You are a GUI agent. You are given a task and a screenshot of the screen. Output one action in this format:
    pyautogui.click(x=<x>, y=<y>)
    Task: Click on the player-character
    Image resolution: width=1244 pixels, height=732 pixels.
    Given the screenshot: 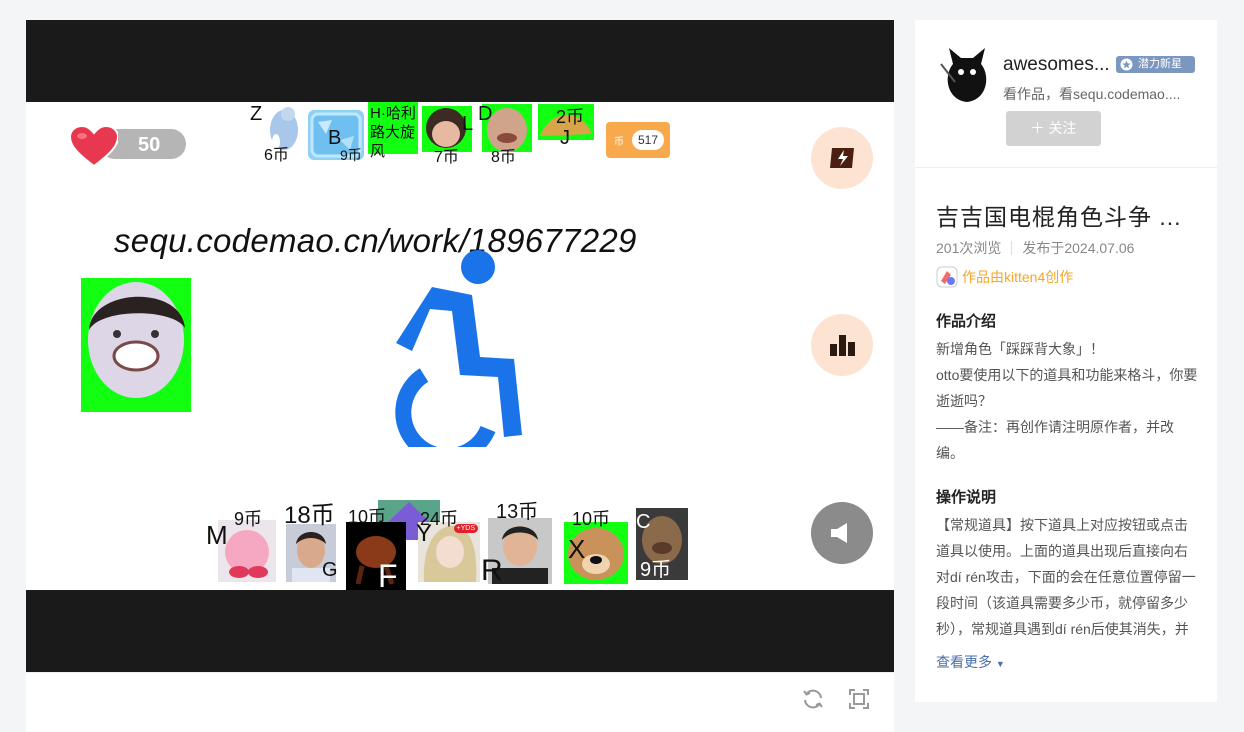 What is the action you would take?
    pyautogui.click(x=136, y=345)
    